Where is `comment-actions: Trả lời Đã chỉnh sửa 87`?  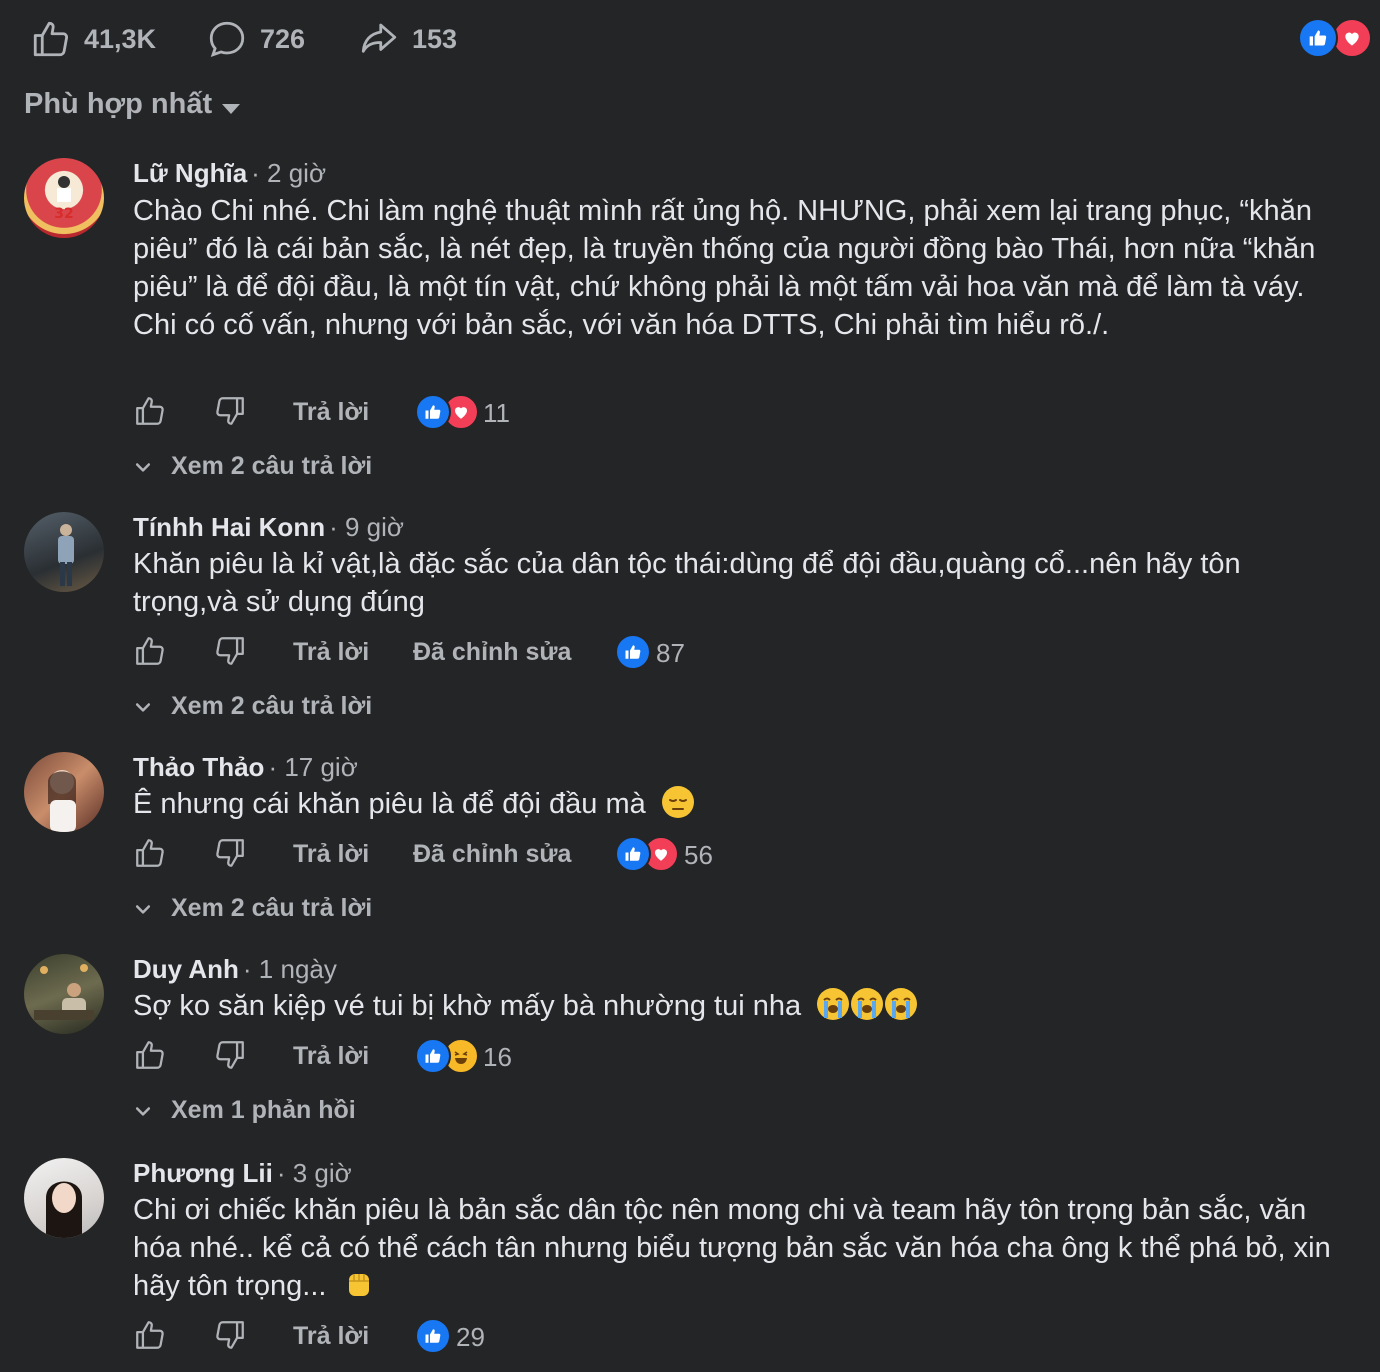
comment-actions: Trả lời Đã chỉnh sửa 87 is located at coordinates (733, 654).